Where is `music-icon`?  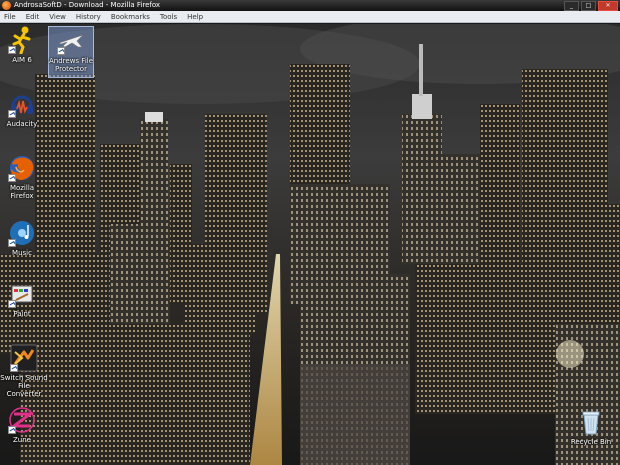 music-icon is located at coordinates (22, 233).